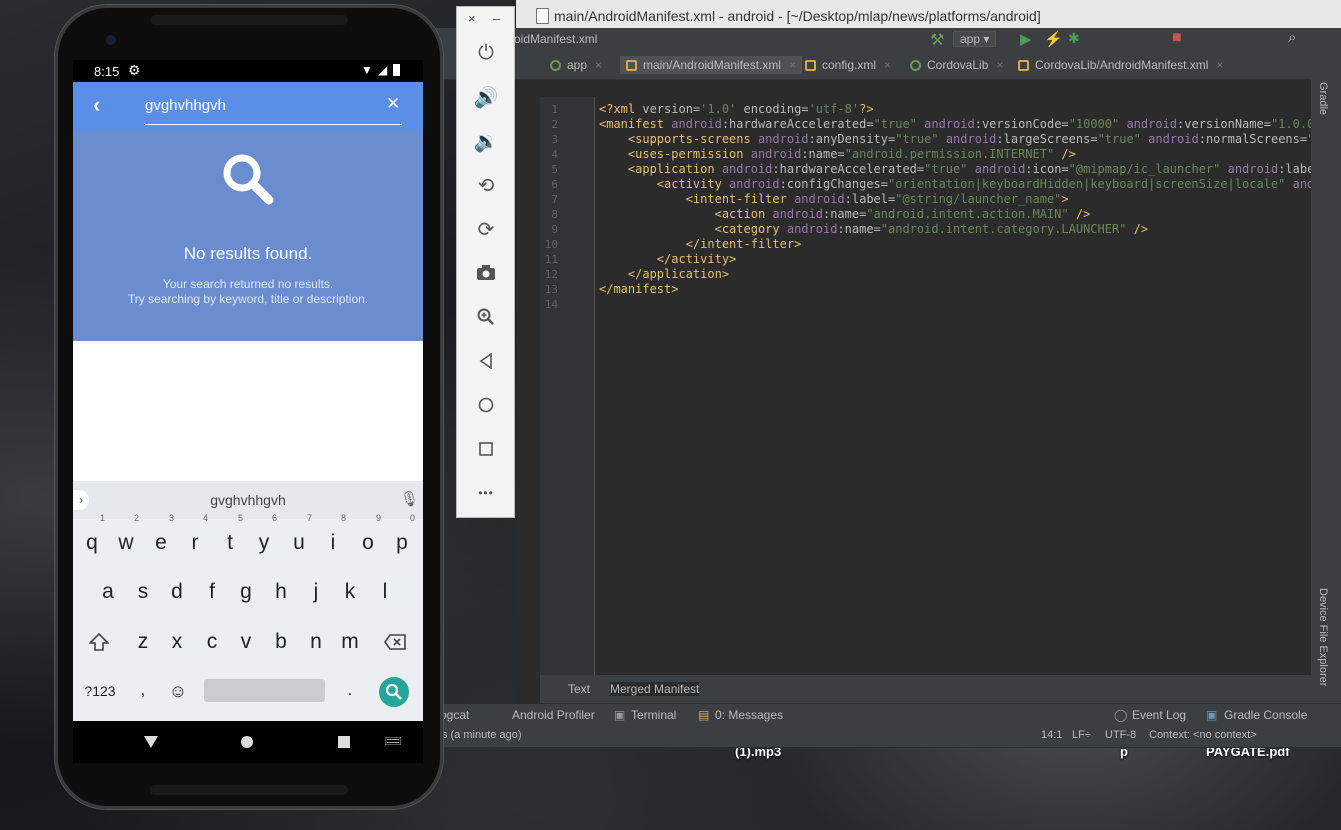 The height and width of the screenshot is (830, 1341). What do you see at coordinates (393, 104) in the screenshot?
I see `clear-search-icon: ✕` at bounding box center [393, 104].